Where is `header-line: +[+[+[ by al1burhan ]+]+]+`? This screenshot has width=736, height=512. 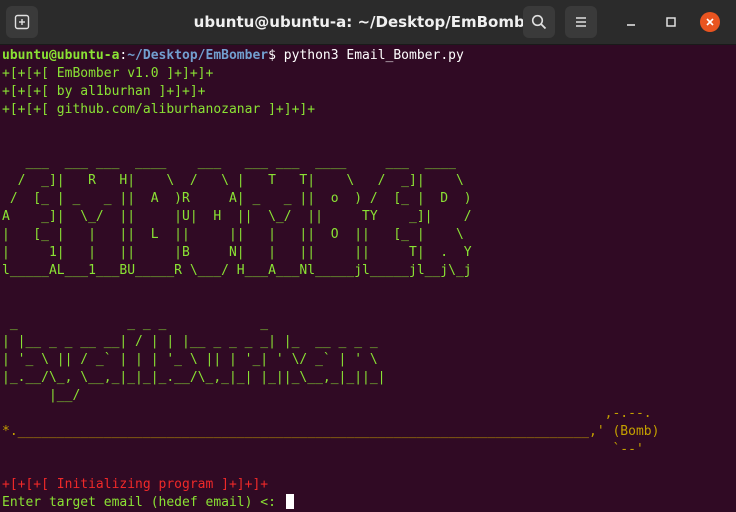 header-line: +[+[+[ by al1burhan ]+]+]+ is located at coordinates (104, 91).